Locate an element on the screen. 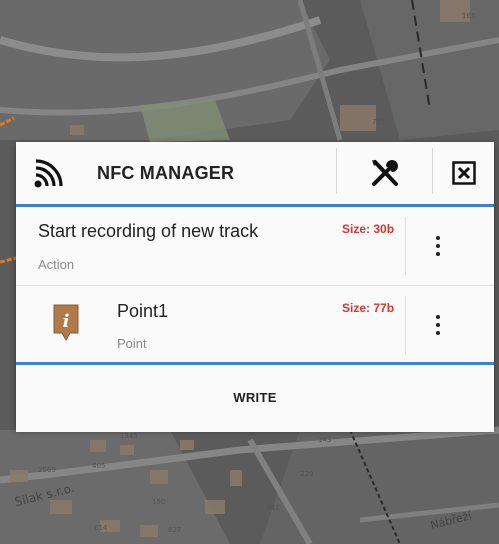 The image size is (499, 544). dialog-title: NFC MANAGER is located at coordinates (166, 173).